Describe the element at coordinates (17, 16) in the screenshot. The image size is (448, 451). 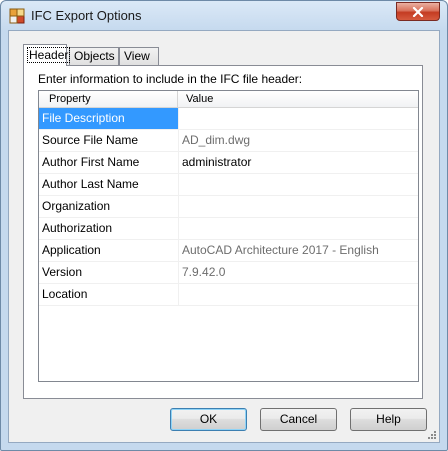
I see `app-icon` at that location.